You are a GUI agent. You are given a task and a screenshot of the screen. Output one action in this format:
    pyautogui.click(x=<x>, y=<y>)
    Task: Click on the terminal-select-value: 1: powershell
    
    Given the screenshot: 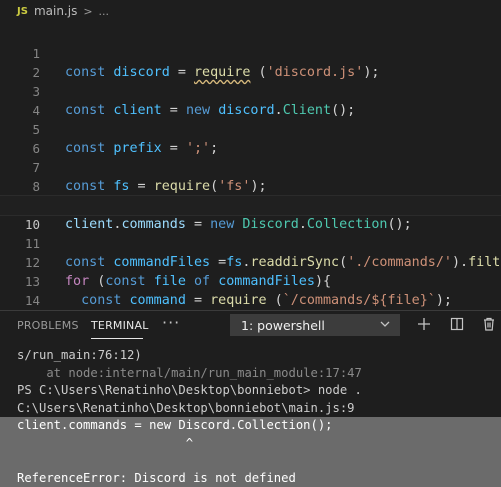 What is the action you would take?
    pyautogui.click(x=283, y=325)
    